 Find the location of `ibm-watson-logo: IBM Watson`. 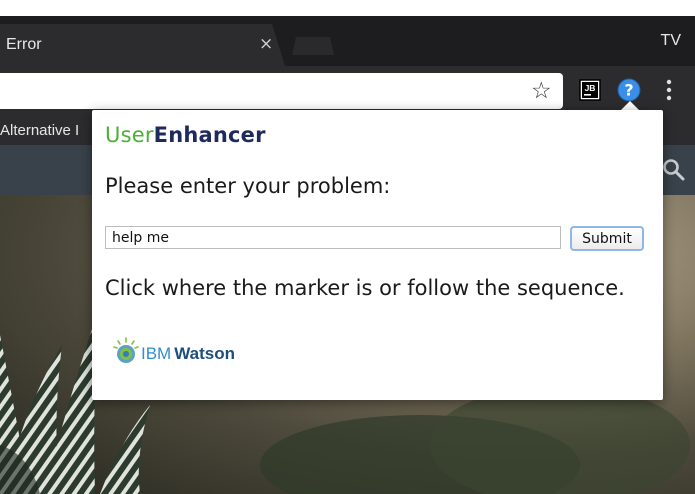

ibm-watson-logo: IBM Watson is located at coordinates (182, 352).